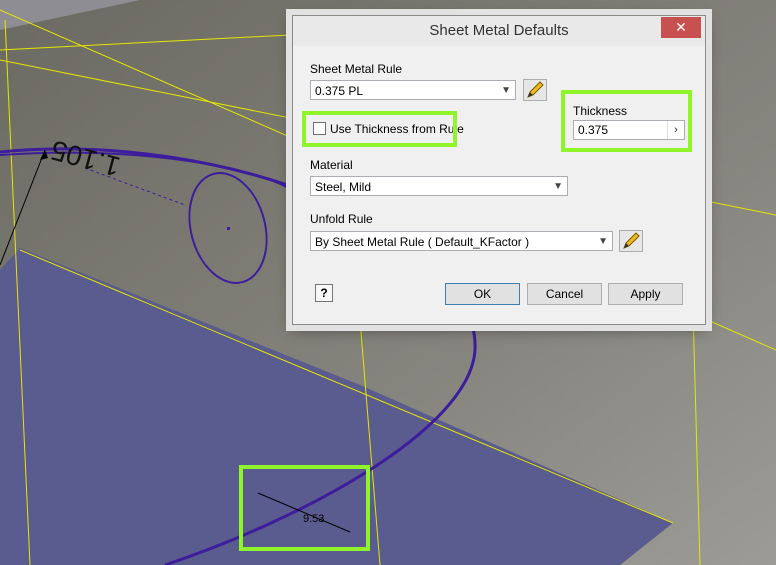  What do you see at coordinates (304, 508) in the screenshot?
I see `highlight-dimension` at bounding box center [304, 508].